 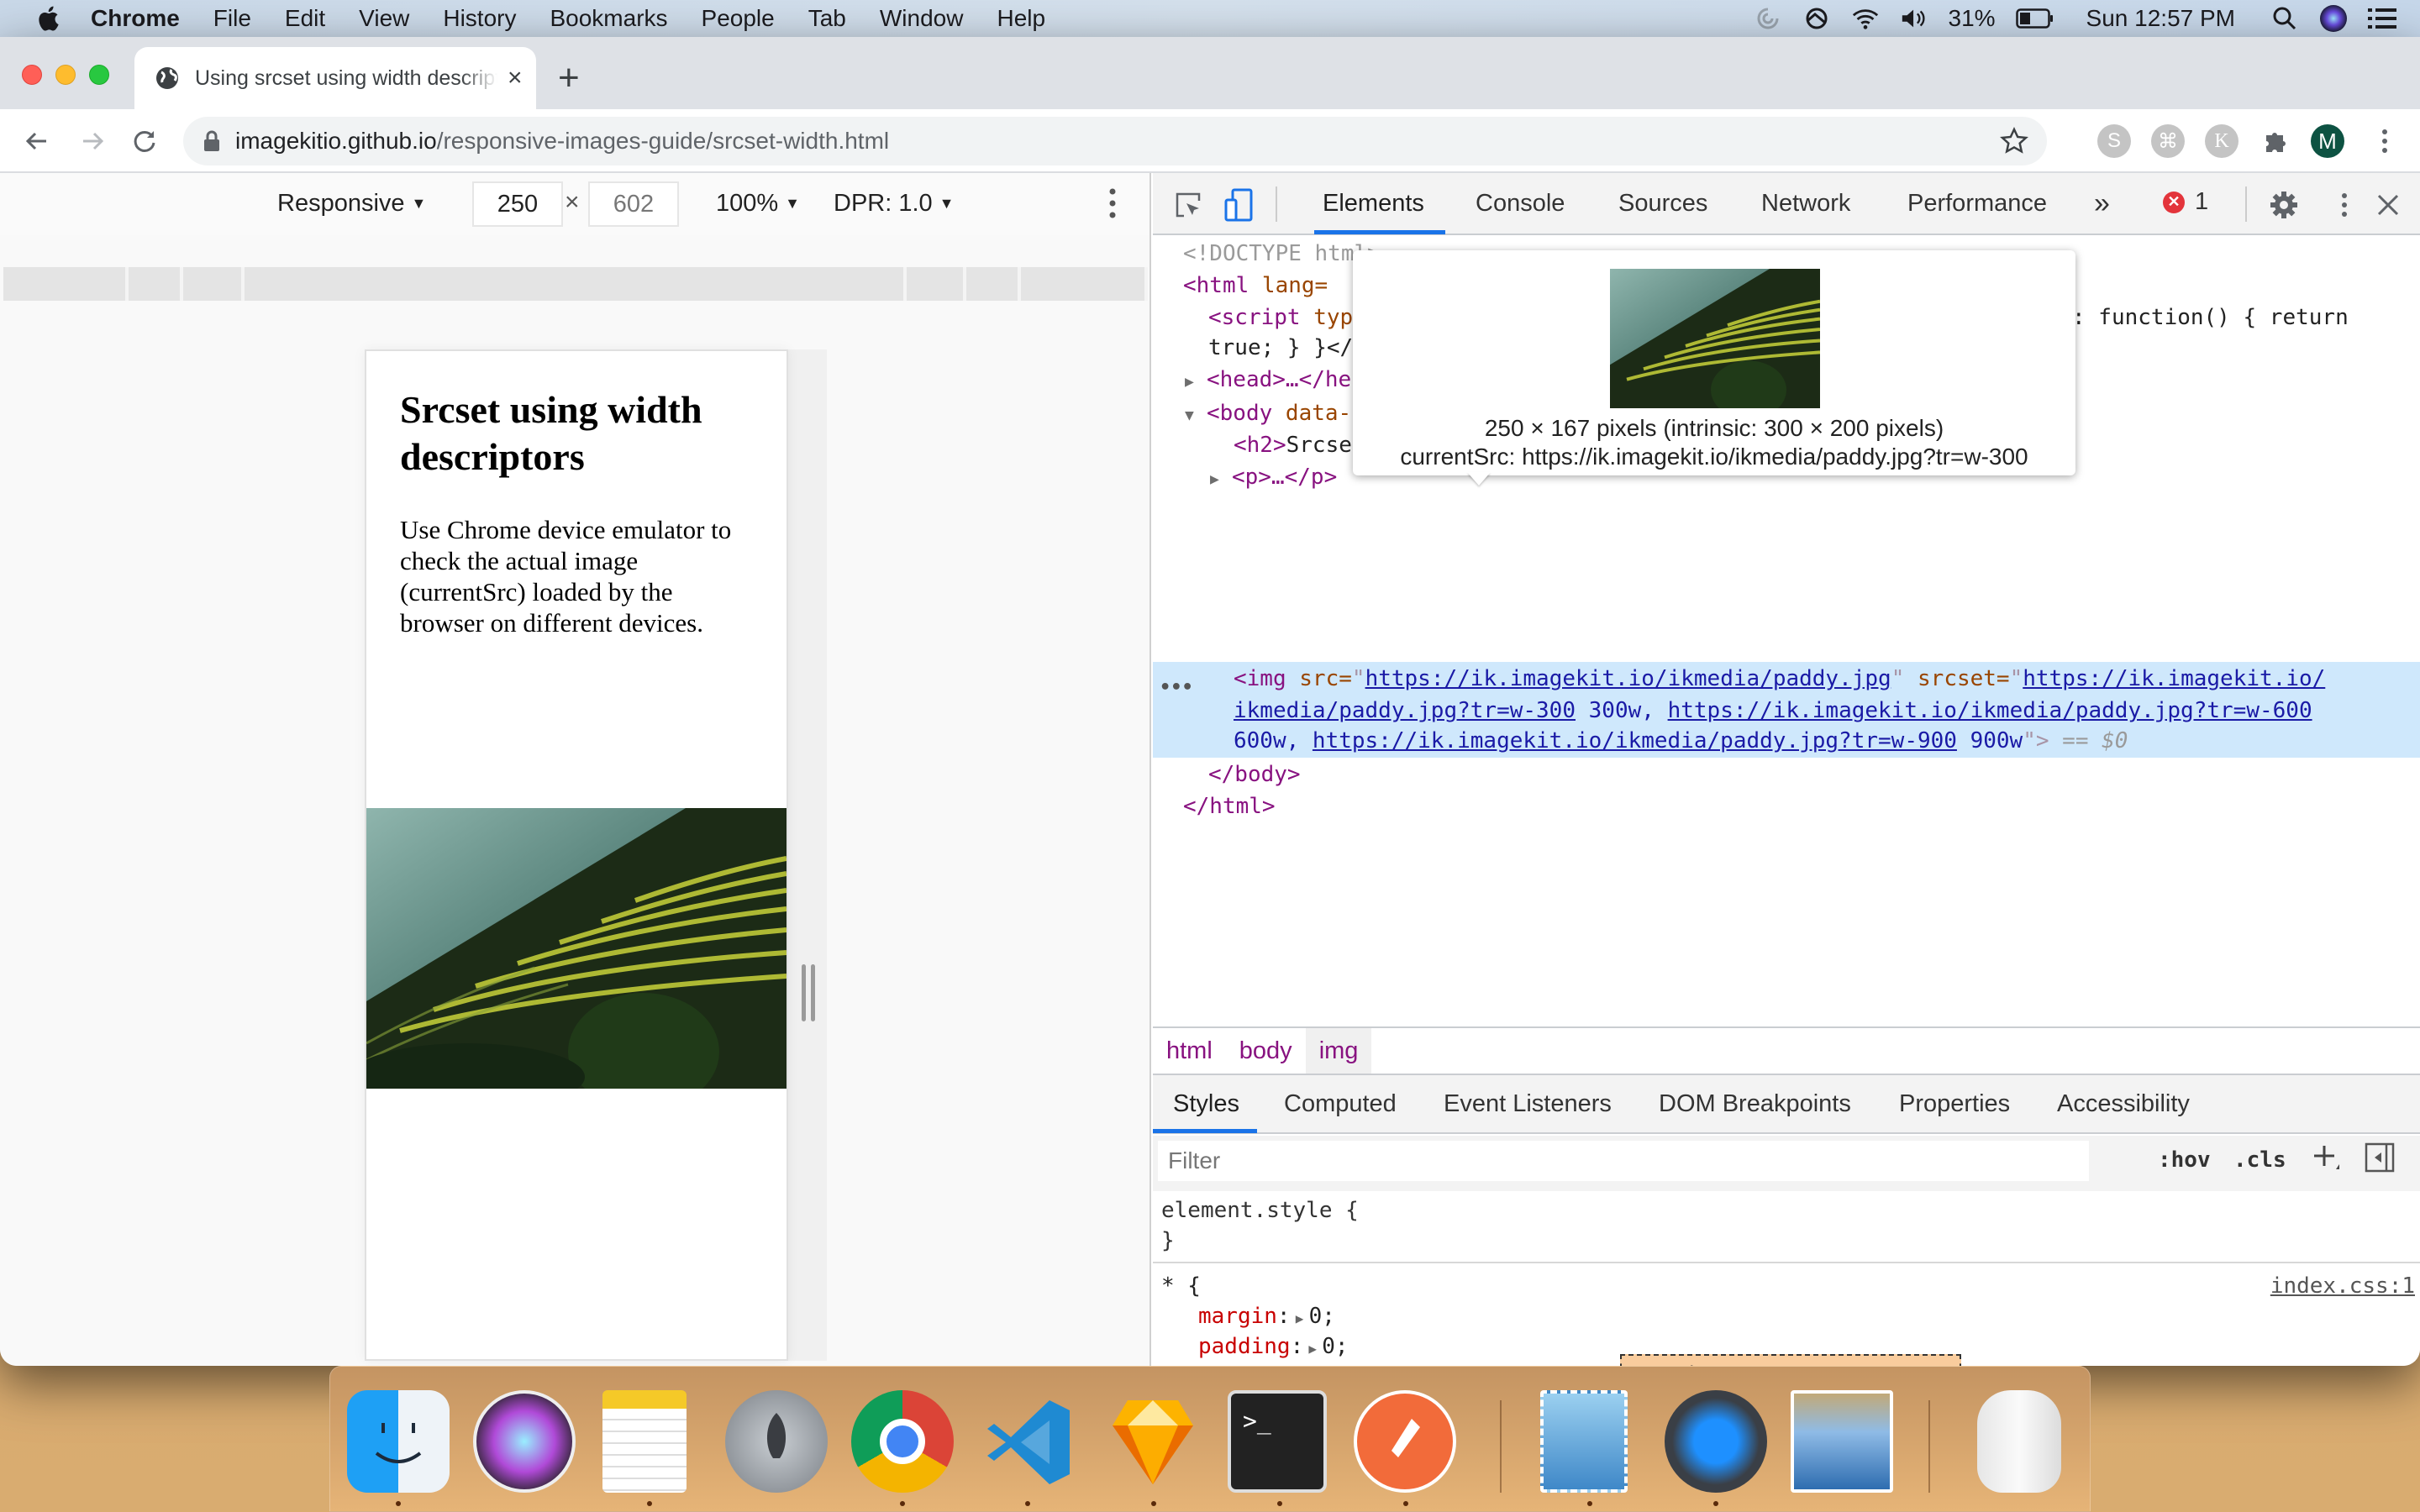 What do you see at coordinates (608, 18) in the screenshot?
I see `menu-bookmarks: Bookmarks` at bounding box center [608, 18].